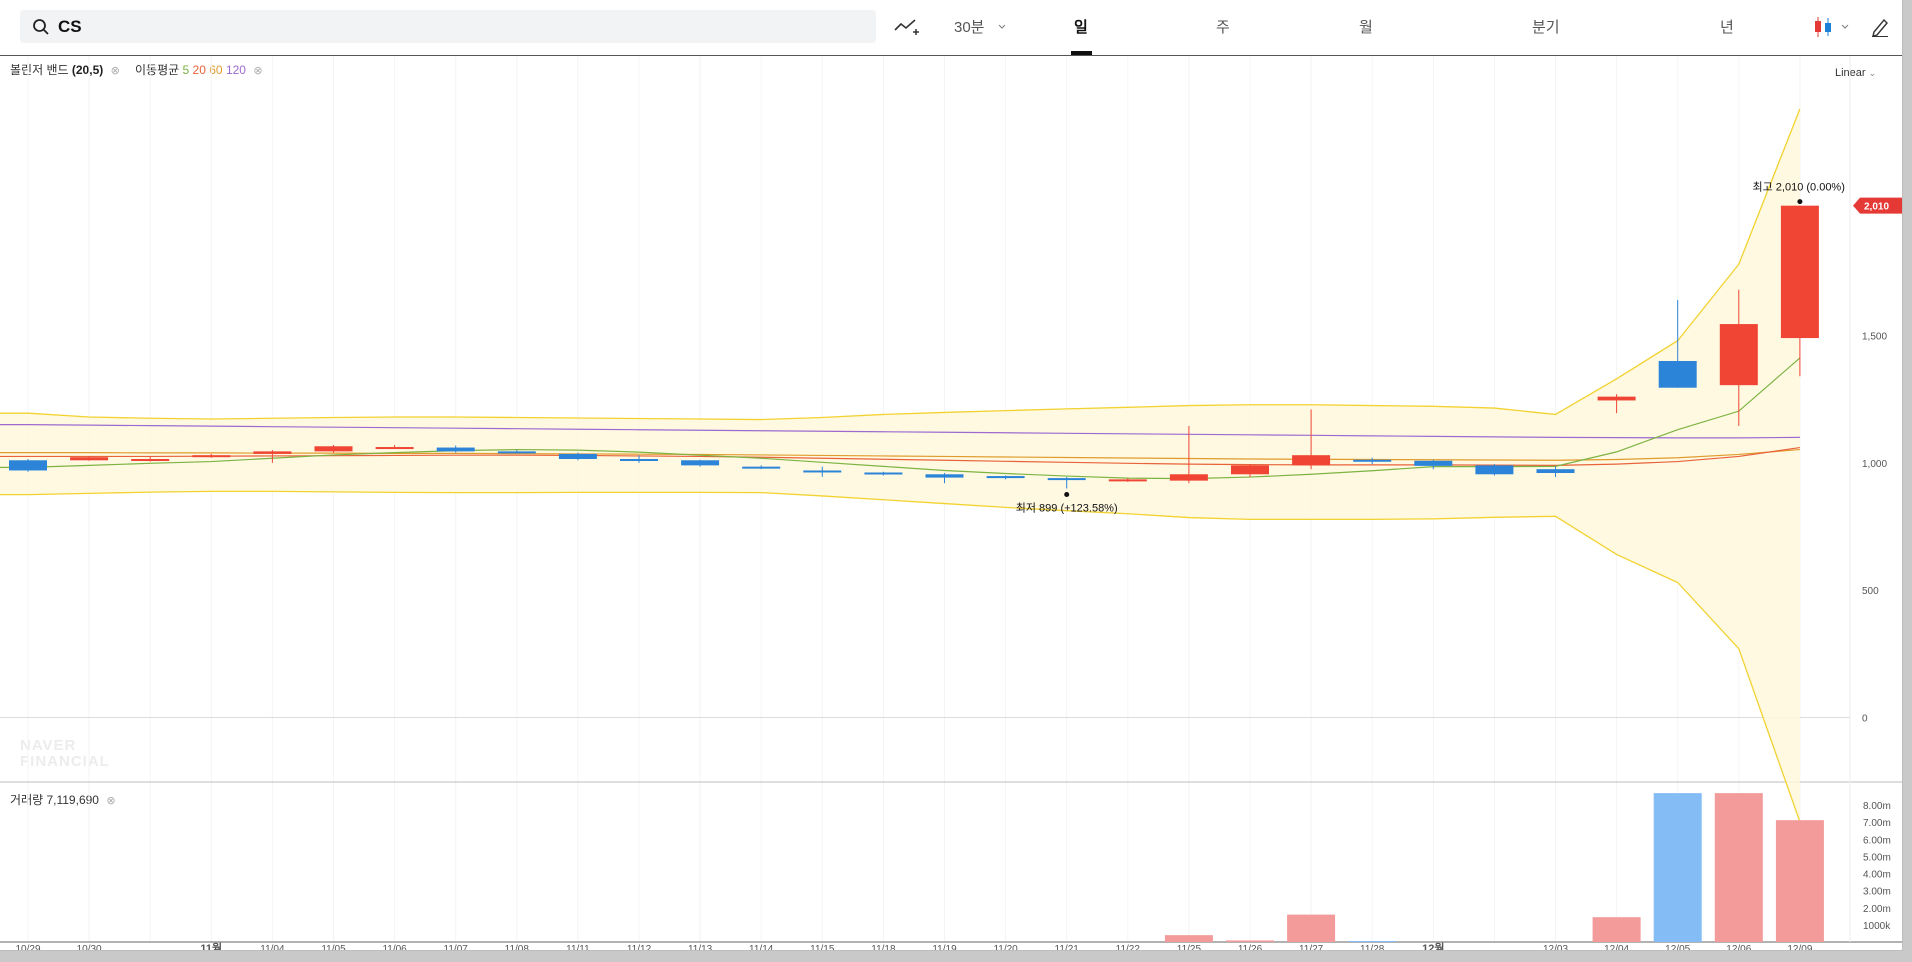 The width and height of the screenshot is (1912, 962). Describe the element at coordinates (1874, 337) in the screenshot. I see `y-tick-label: 1,500` at that location.